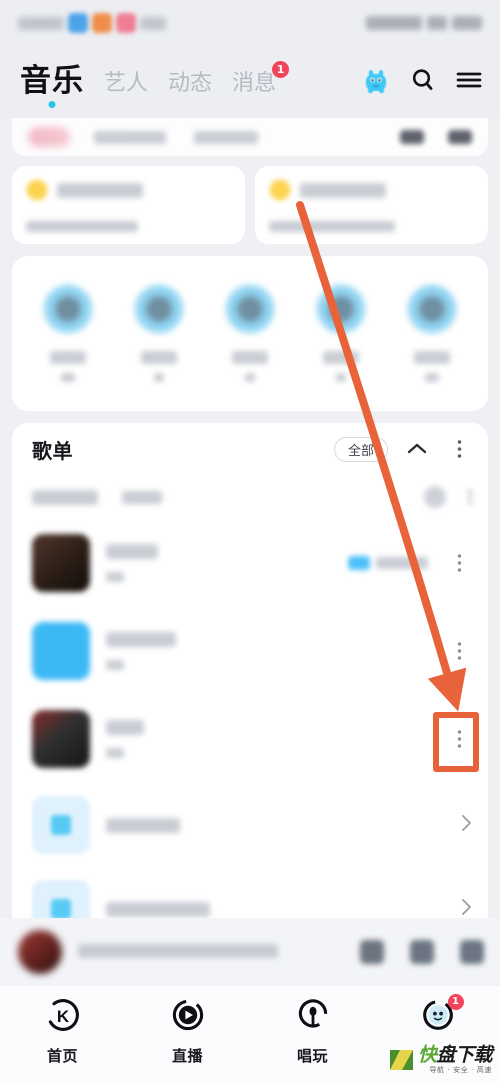 The width and height of the screenshot is (500, 1084). Describe the element at coordinates (126, 23) in the screenshot. I see `status-app-badge-pink` at that location.